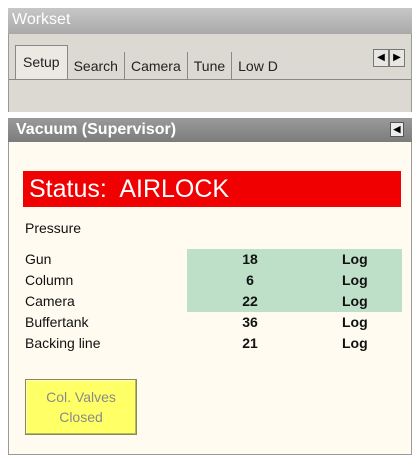 This screenshot has height=463, width=415. What do you see at coordinates (381, 58) in the screenshot?
I see `tab-scroll-left-icon: ◀` at bounding box center [381, 58].